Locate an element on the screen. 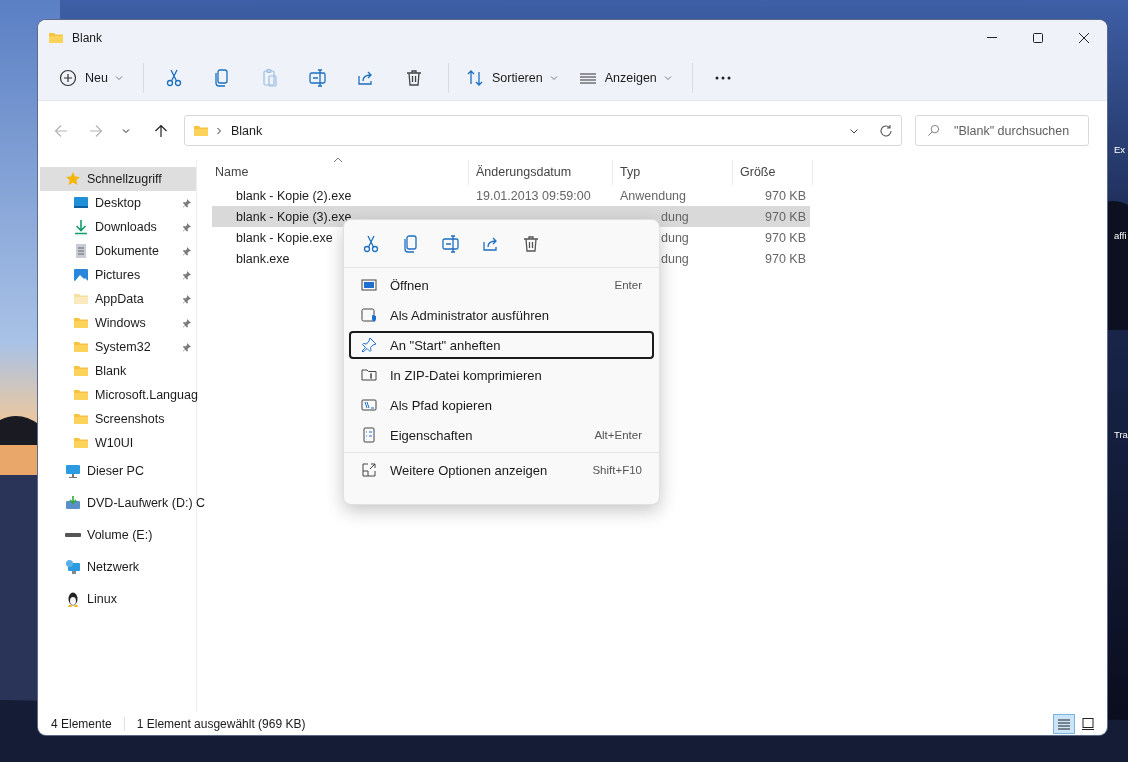  desktop-icon-label: Tra is located at coordinates (1121, 434).